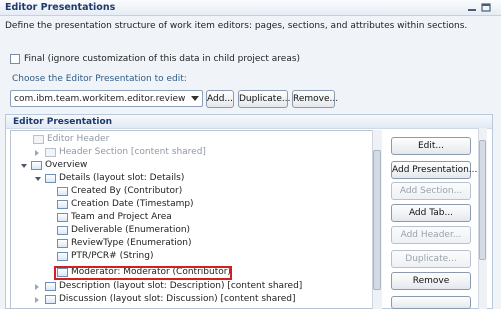  Describe the element at coordinates (377, 220) in the screenshot. I see `tree-scrollbar-thumb` at that location.